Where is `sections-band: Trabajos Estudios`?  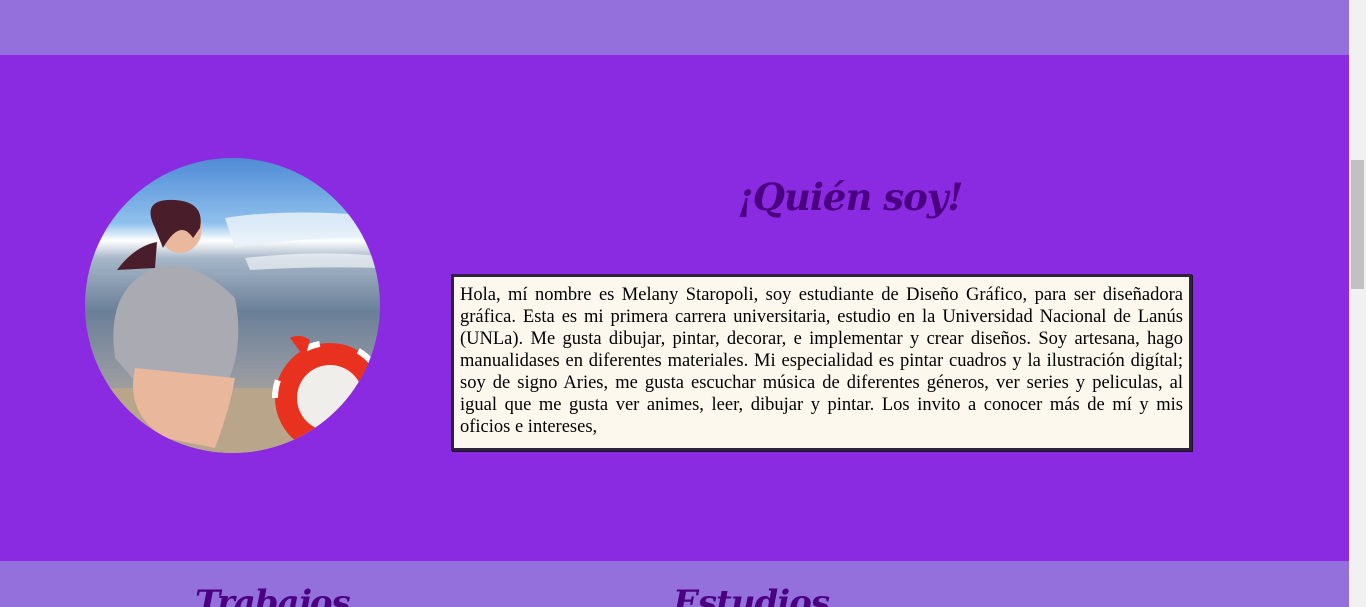
sections-band: Trabajos Estudios is located at coordinates (674, 584).